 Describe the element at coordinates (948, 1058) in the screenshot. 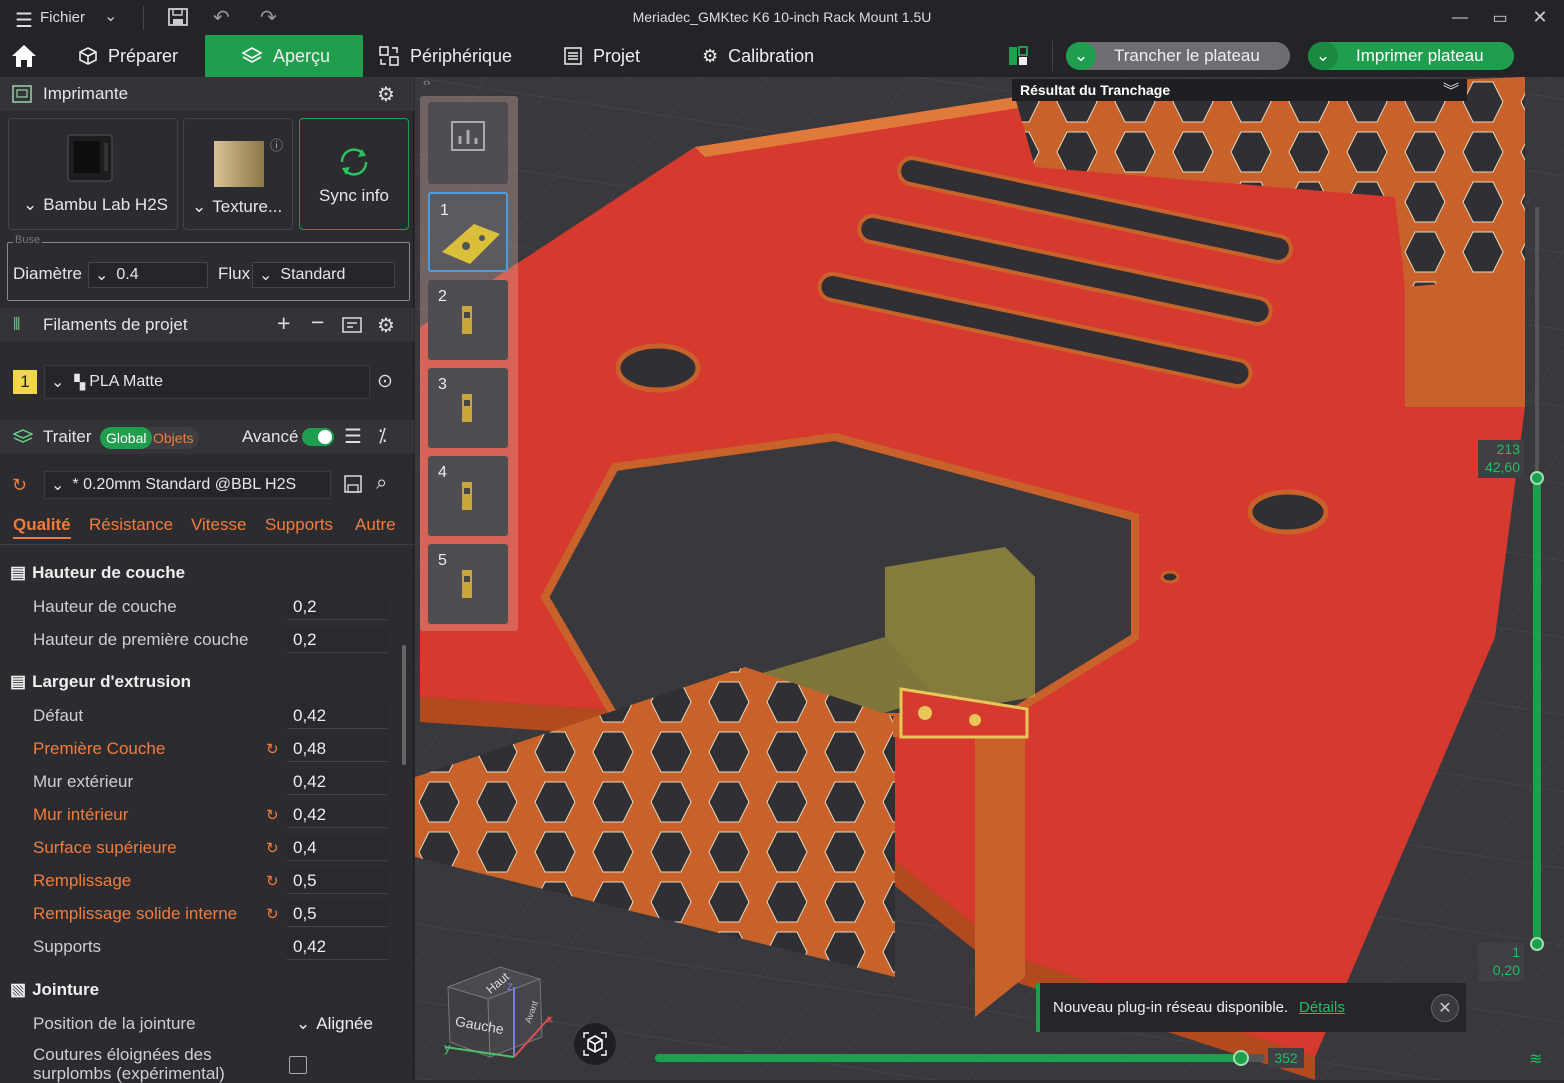

I see `move-slider-fill` at that location.